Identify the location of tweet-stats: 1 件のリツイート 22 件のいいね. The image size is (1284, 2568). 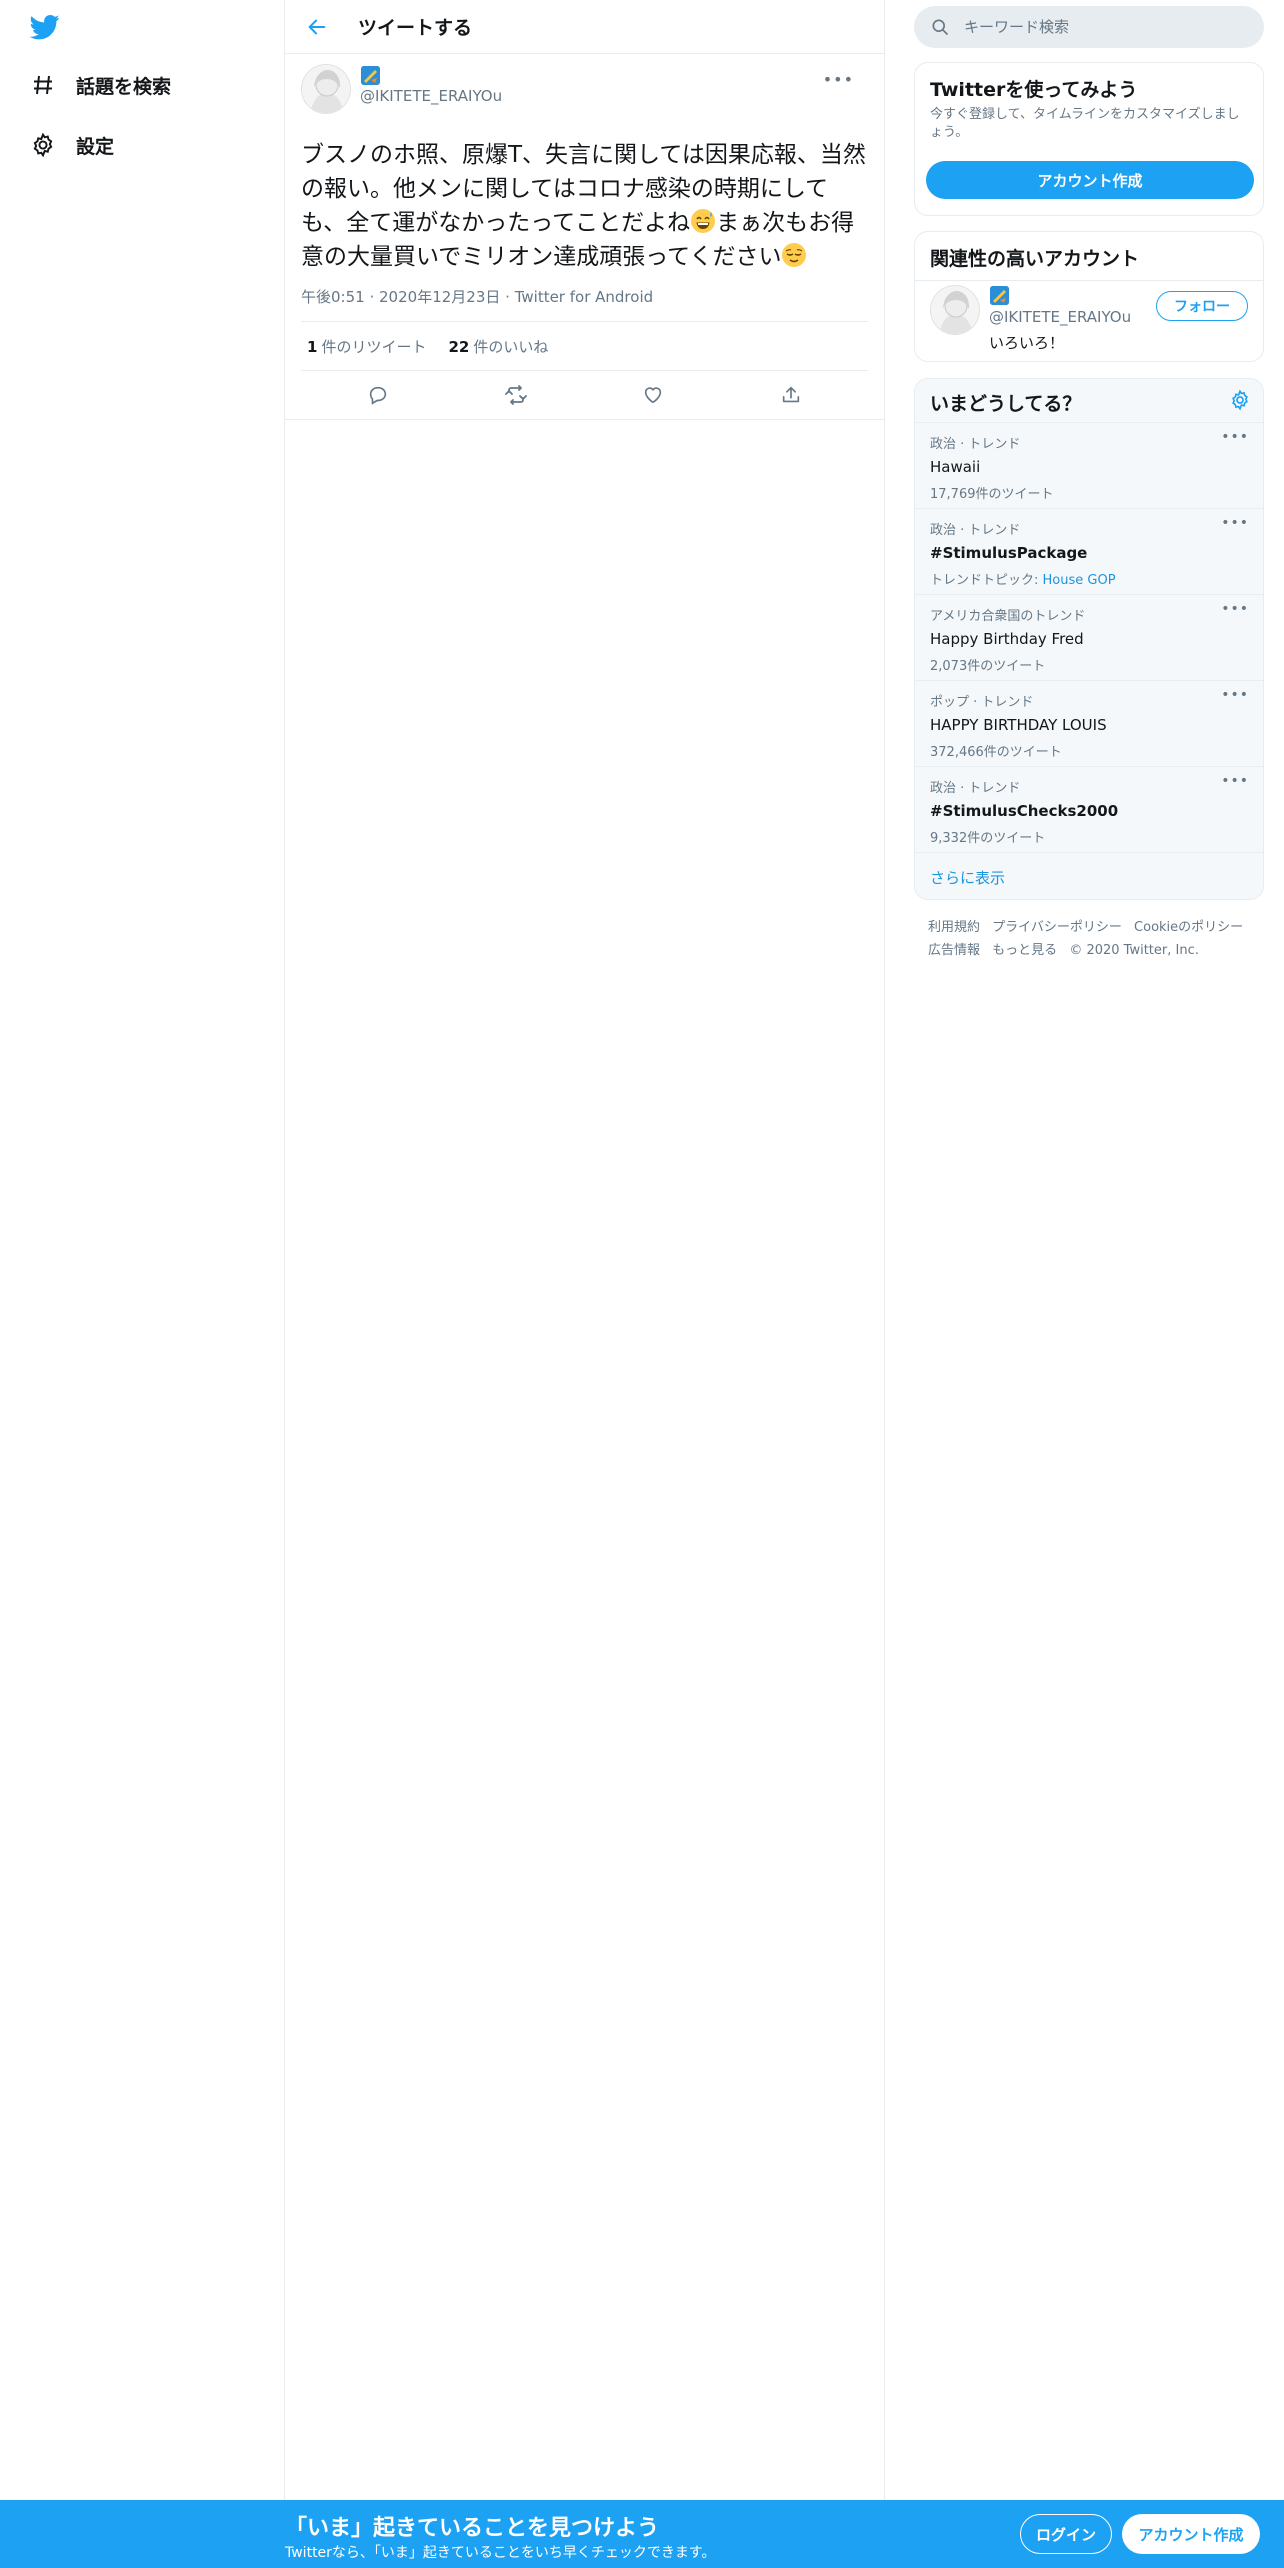
(584, 346).